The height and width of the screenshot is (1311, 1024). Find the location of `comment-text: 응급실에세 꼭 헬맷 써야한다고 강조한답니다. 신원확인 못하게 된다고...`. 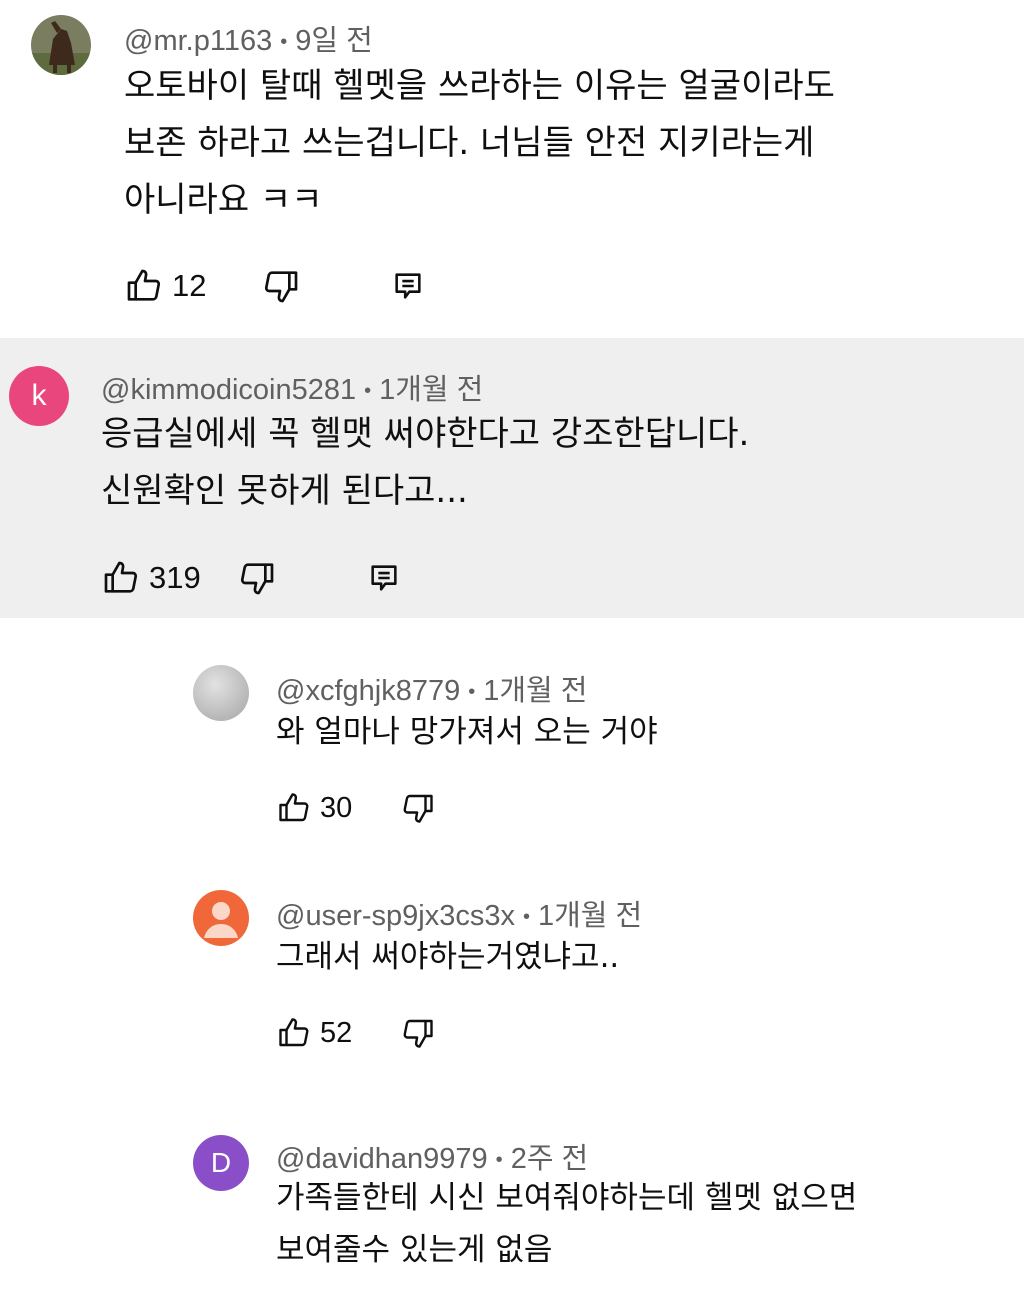

comment-text: 응급실에세 꼭 헬맷 써야한다고 강조한답니다. 신원확인 못하게 된다고... is located at coordinates (425, 463).